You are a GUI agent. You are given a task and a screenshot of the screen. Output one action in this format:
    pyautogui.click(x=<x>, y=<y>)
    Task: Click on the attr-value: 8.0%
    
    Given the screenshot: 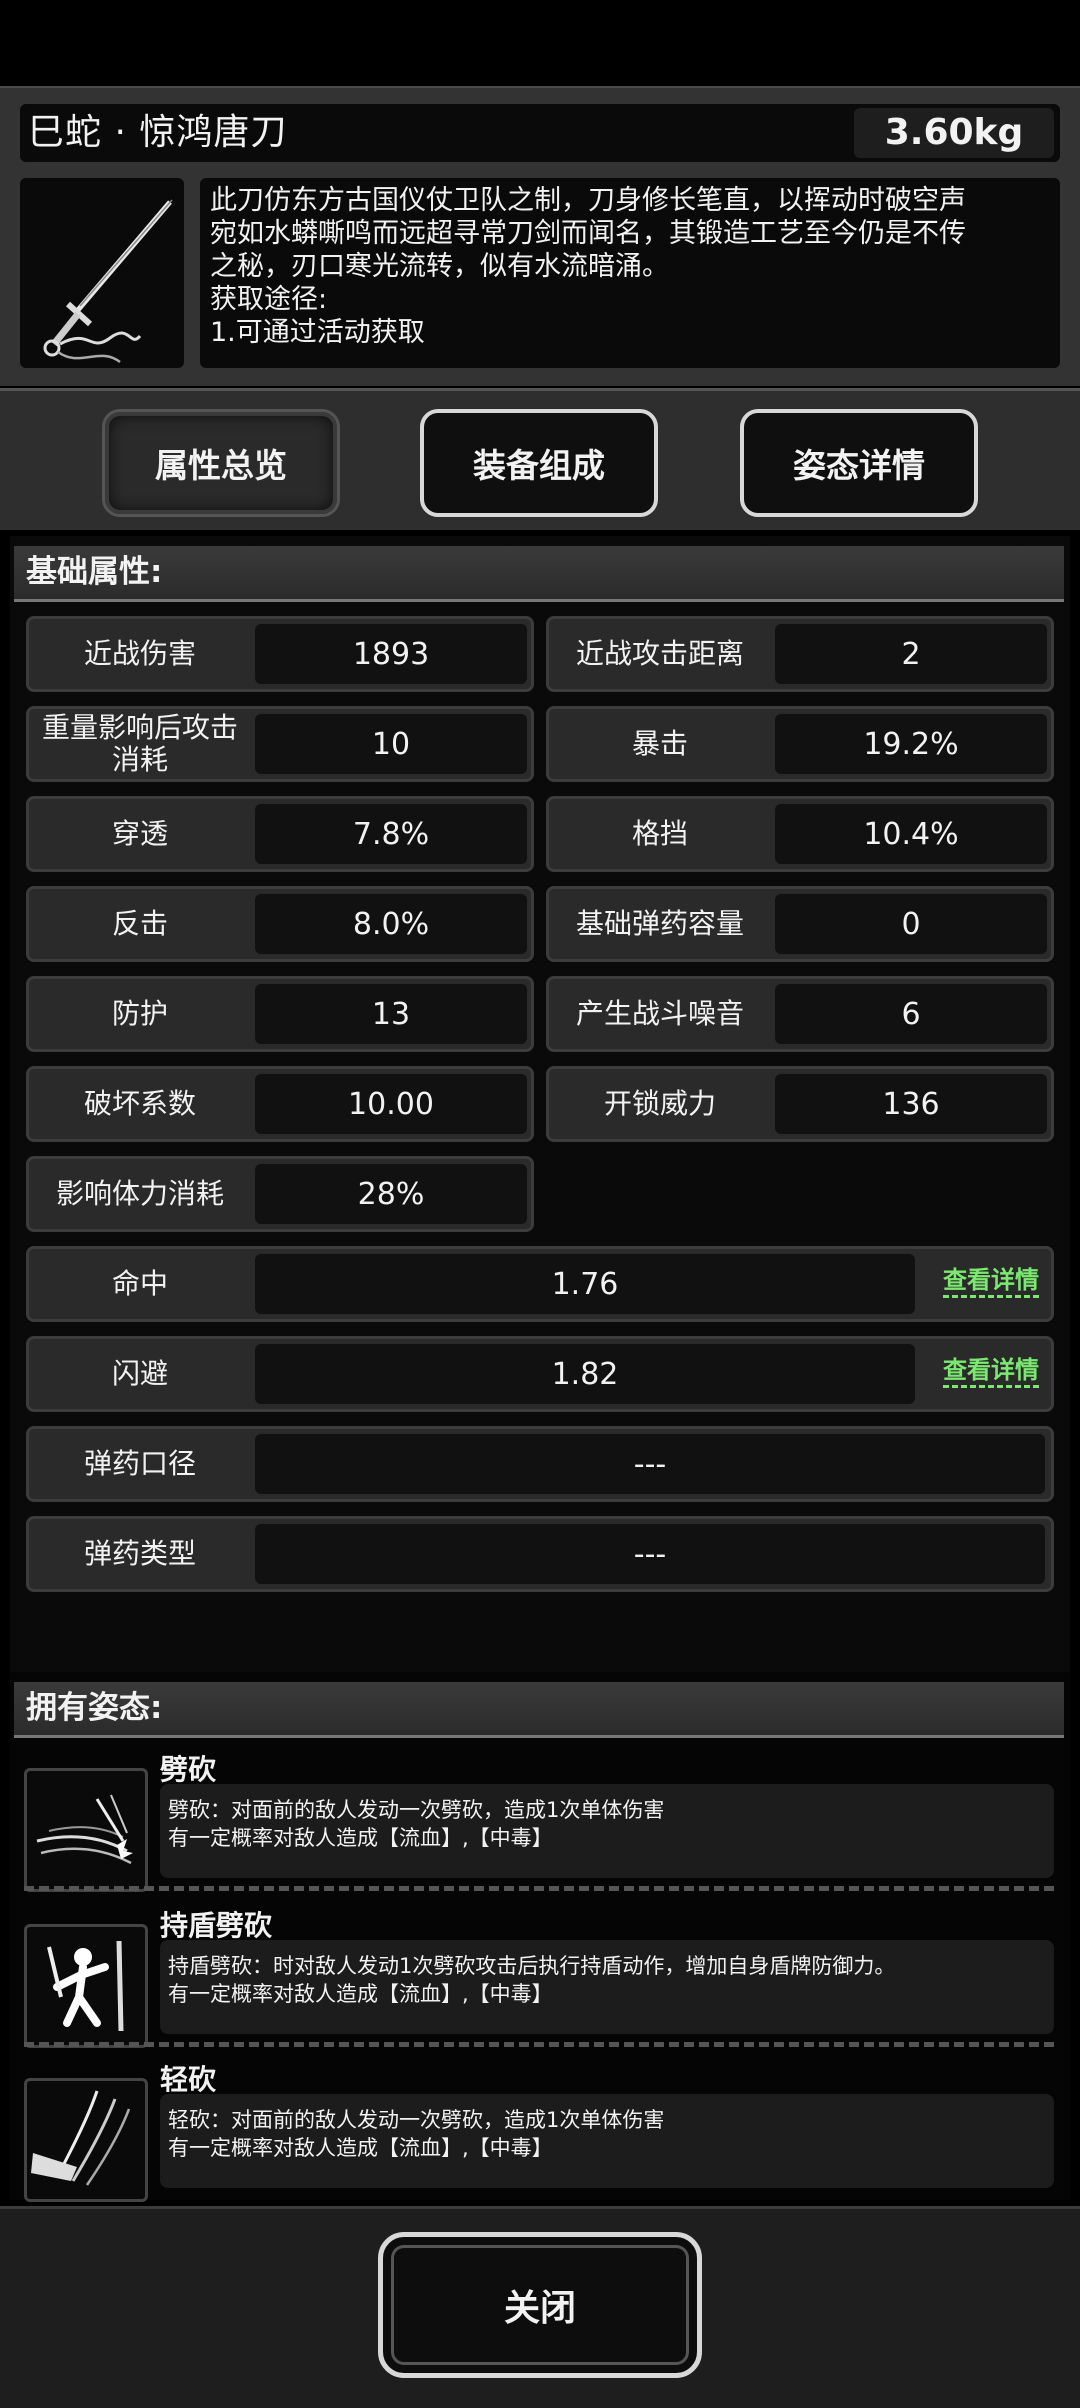 What is the action you would take?
    pyautogui.click(x=391, y=924)
    